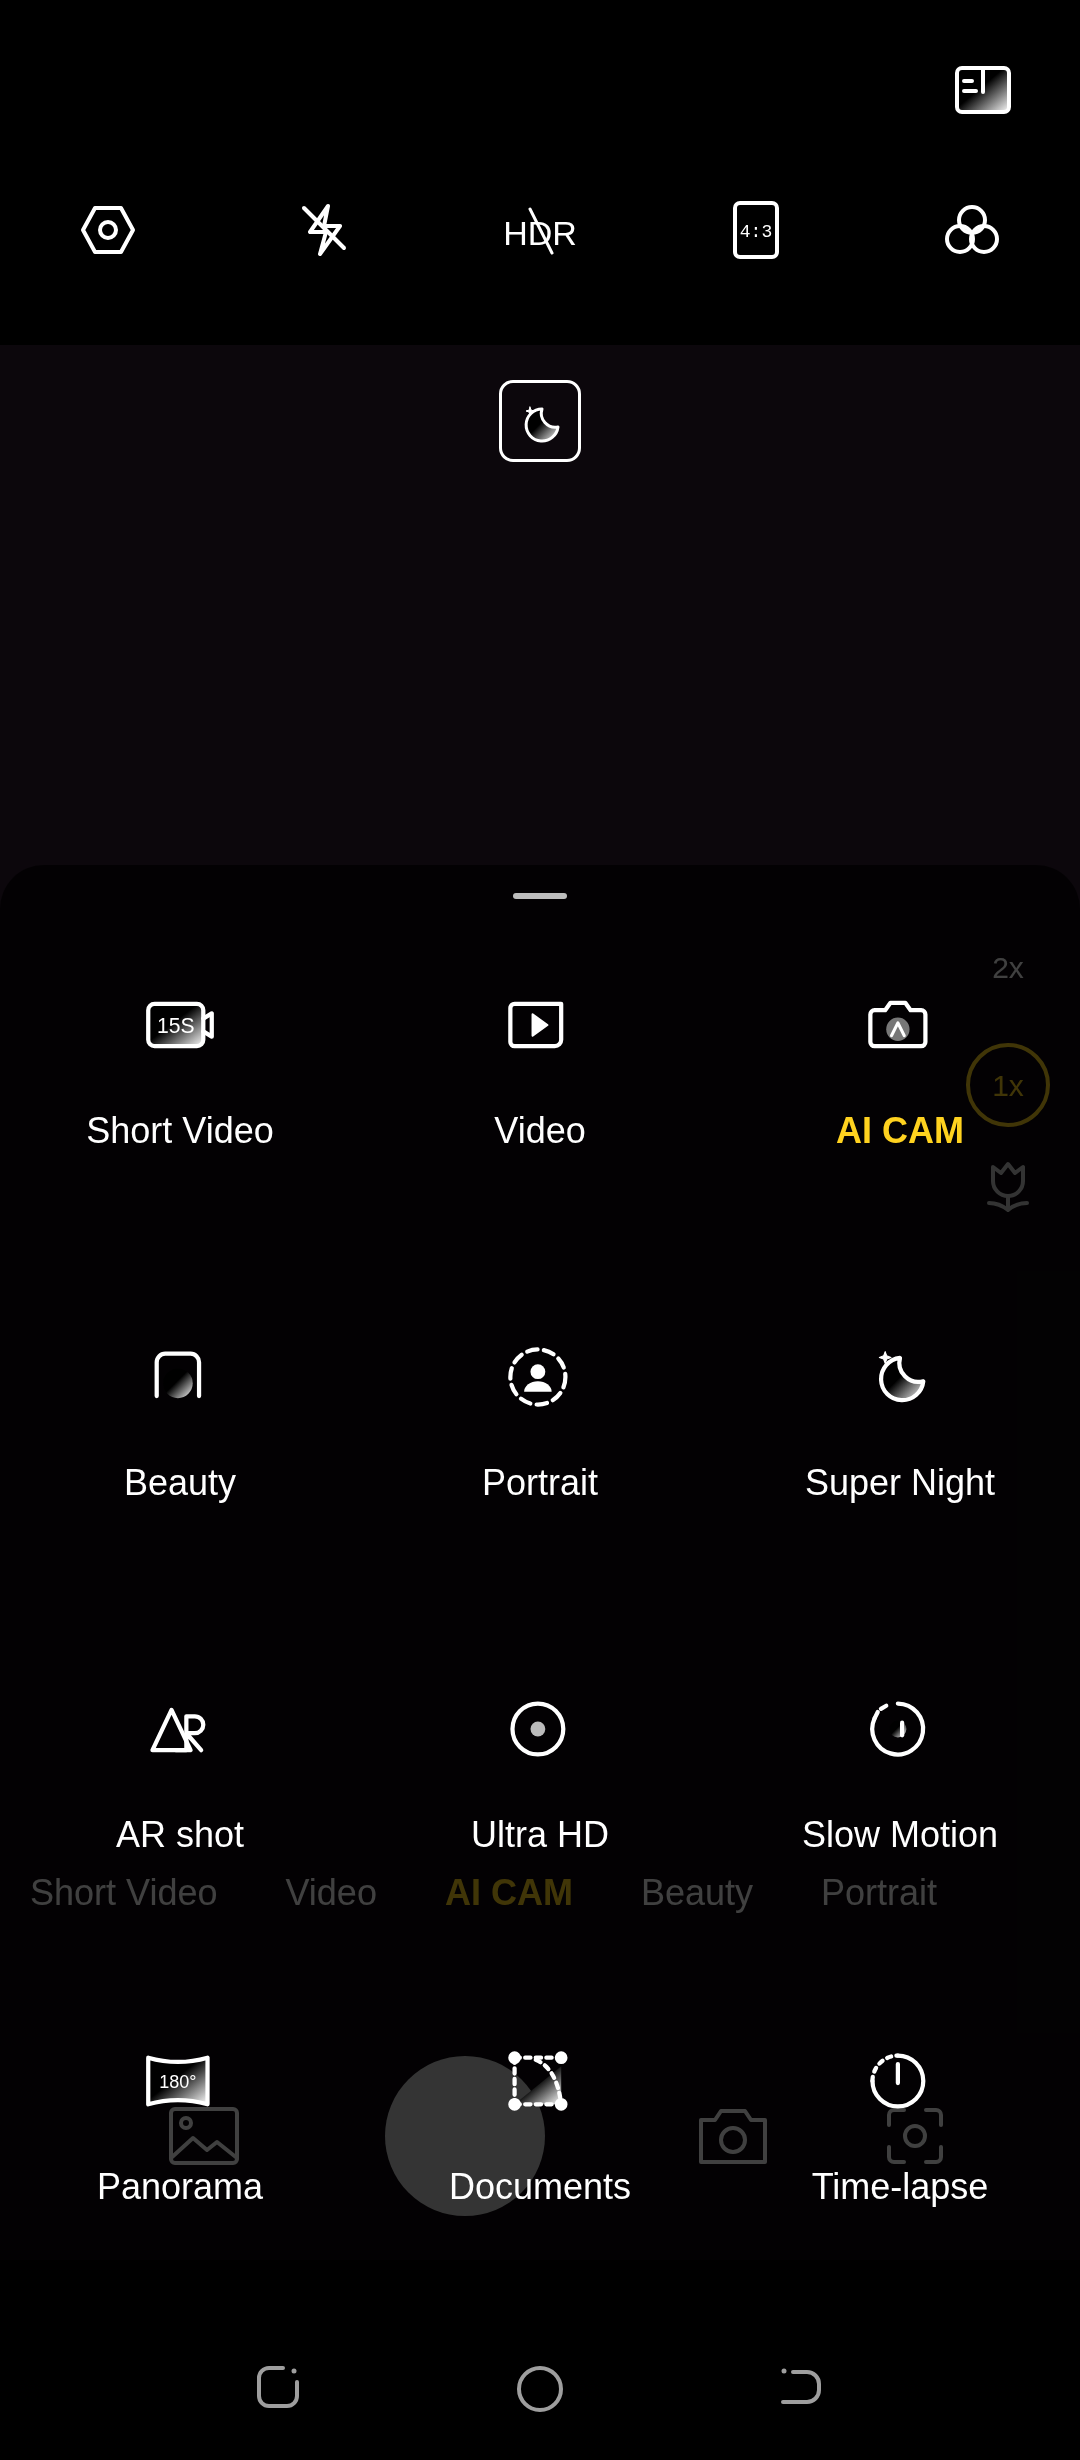 The image size is (1080, 2460). I want to click on mode-option: Beauty, so click(180, 1483).